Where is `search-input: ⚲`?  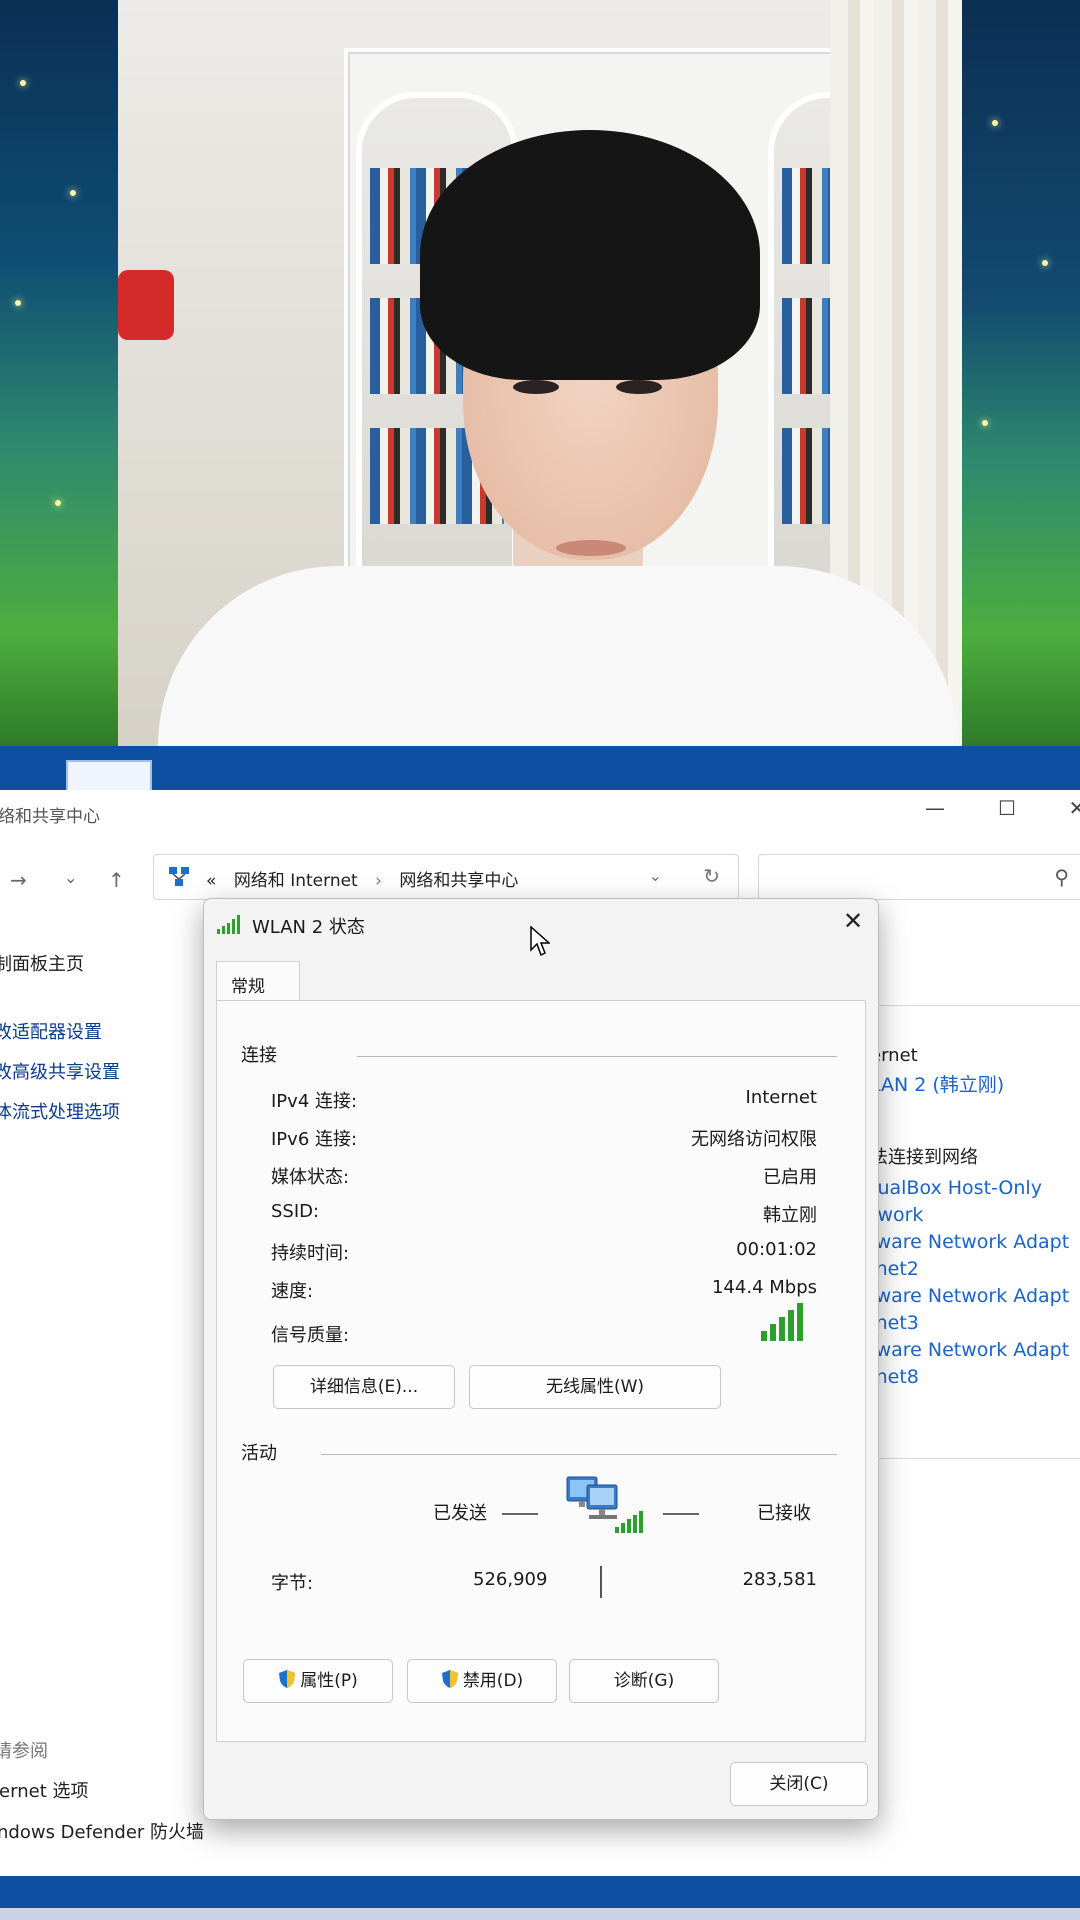
search-input: ⚲ is located at coordinates (919, 877).